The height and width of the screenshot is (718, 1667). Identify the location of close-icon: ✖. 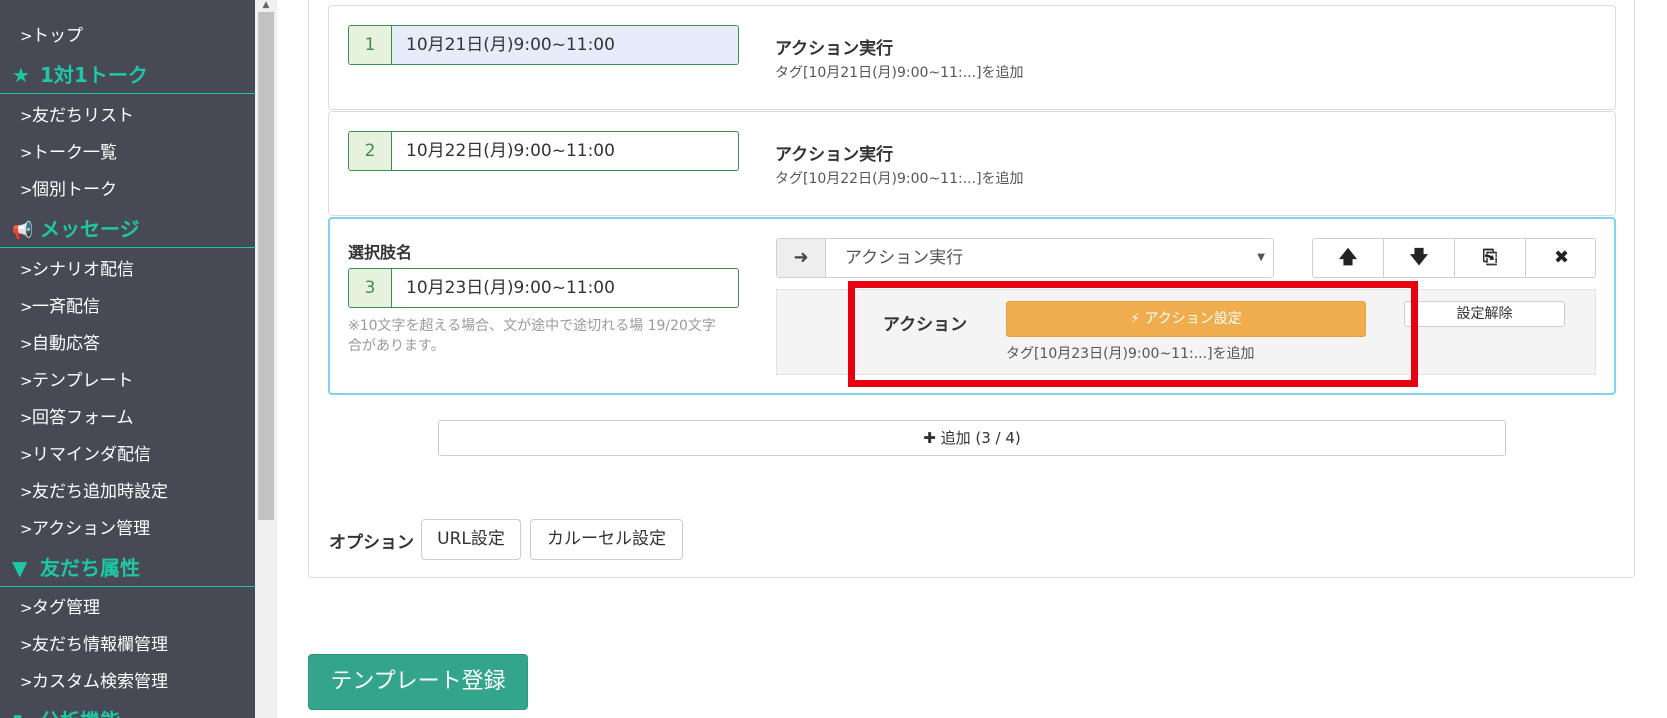
(1561, 257).